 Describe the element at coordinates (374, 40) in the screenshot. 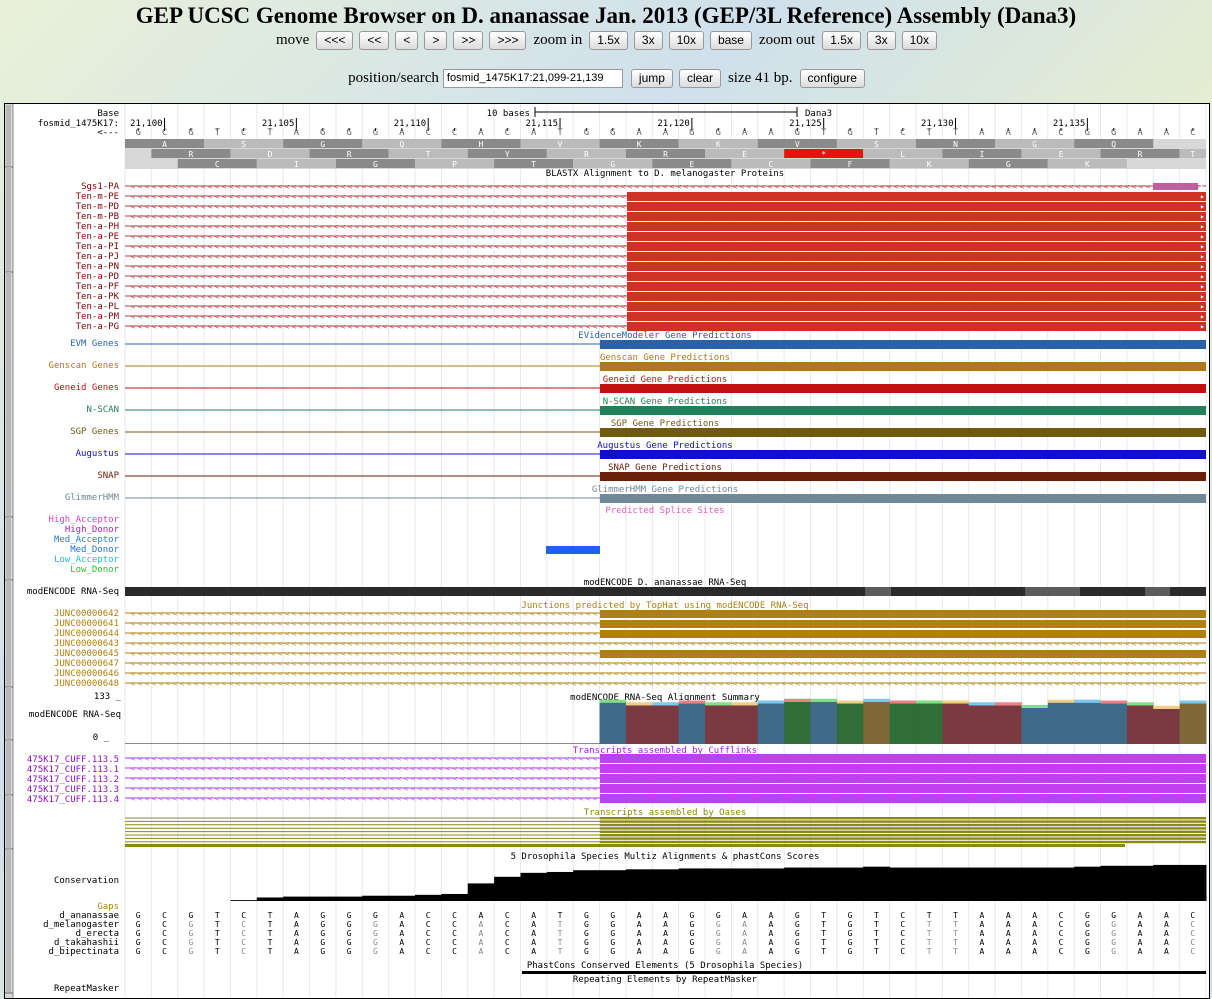

I see `move-left-mid-button: <<` at that location.